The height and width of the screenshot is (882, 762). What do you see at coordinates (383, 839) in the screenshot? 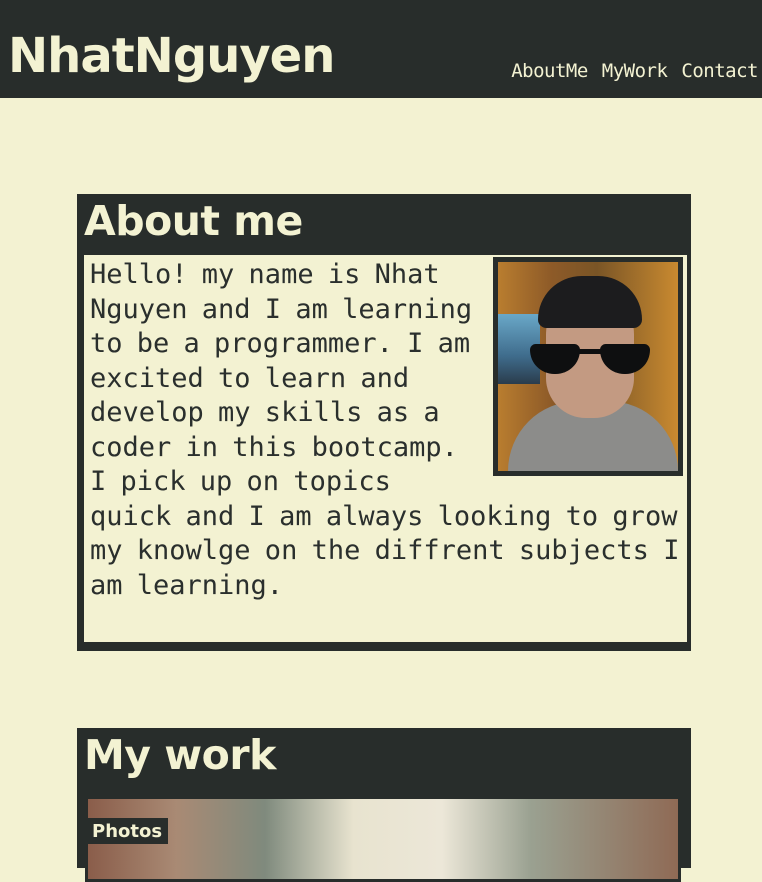
I see `work-item-photos-image` at bounding box center [383, 839].